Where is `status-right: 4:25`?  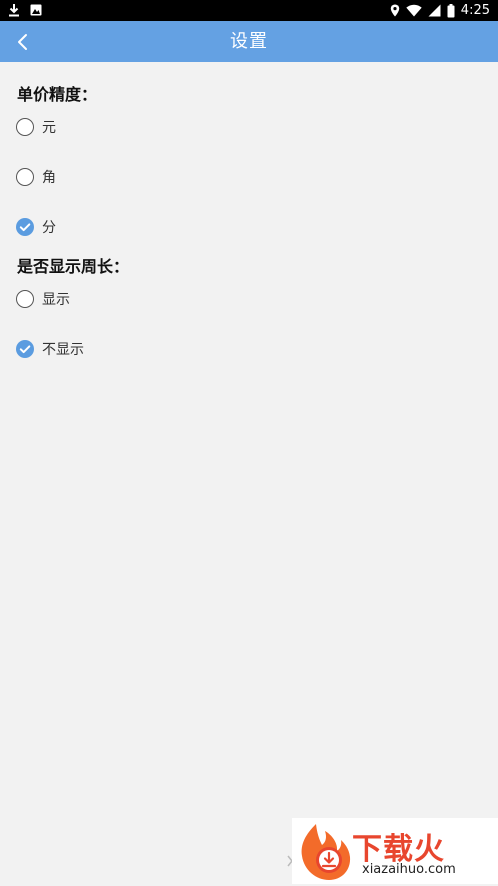
status-right: 4:25 is located at coordinates (440, 10).